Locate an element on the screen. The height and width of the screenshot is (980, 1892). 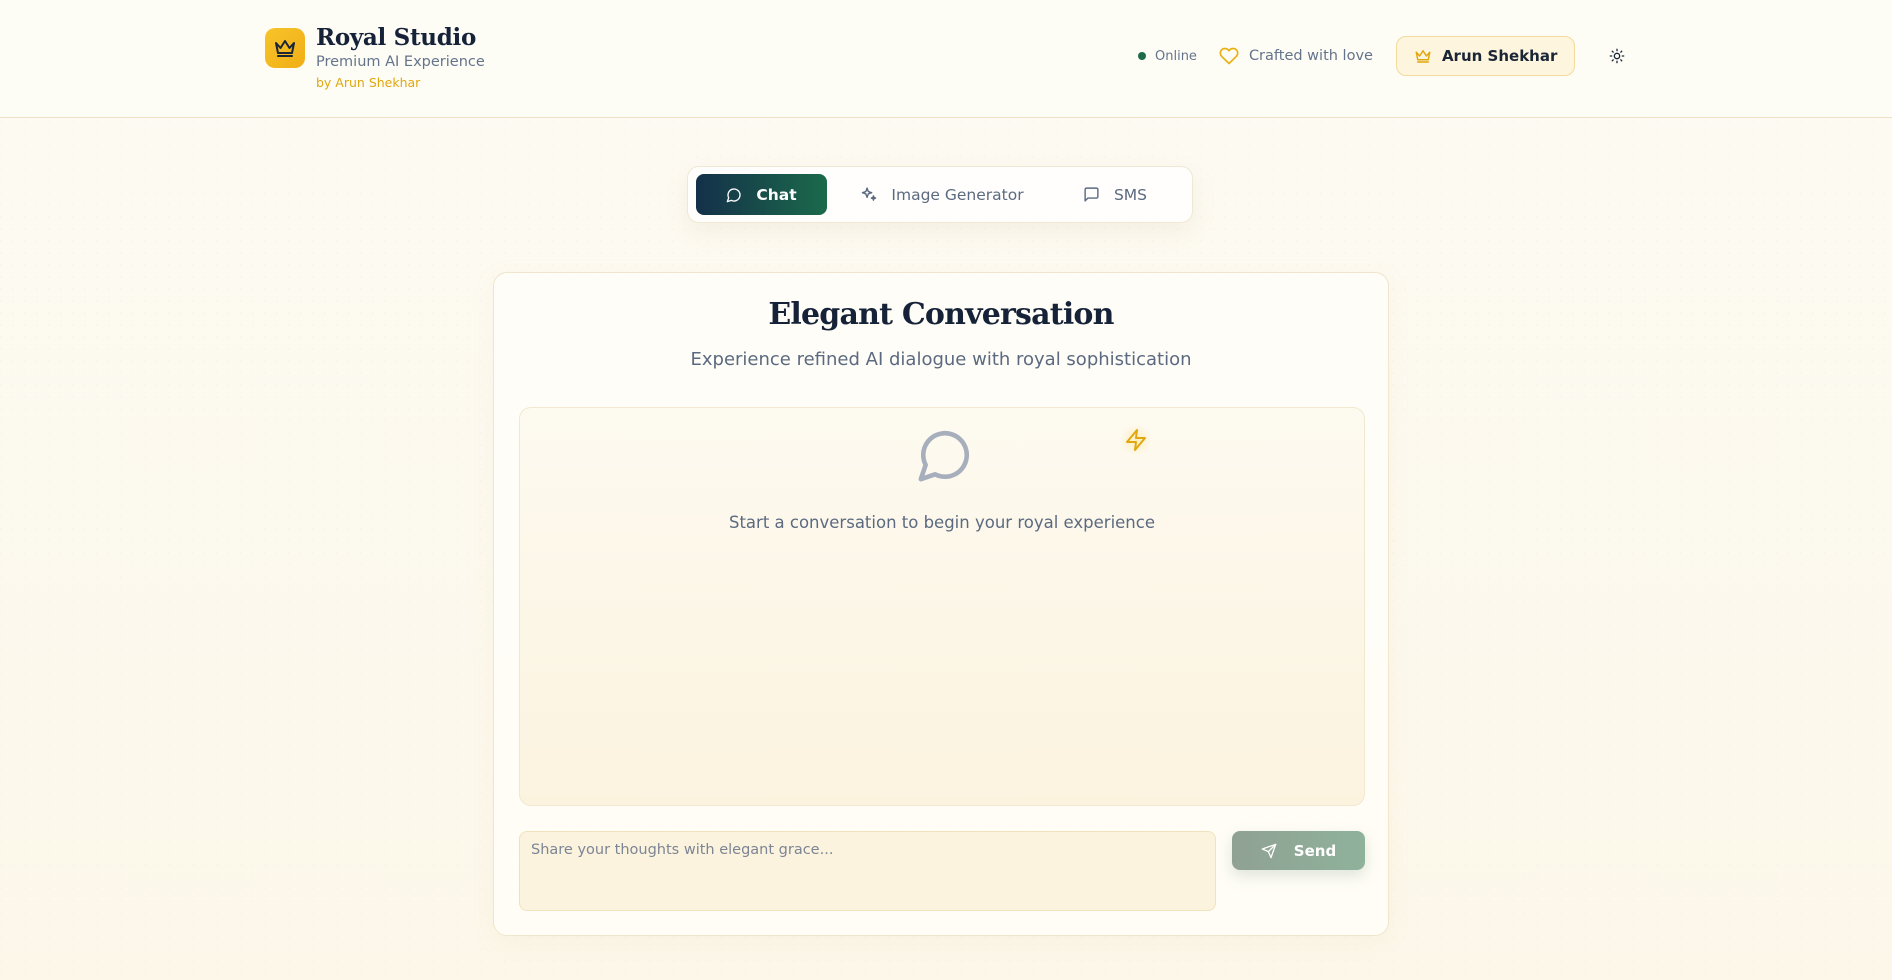
brand-title: Royal Studio is located at coordinates (396, 37).